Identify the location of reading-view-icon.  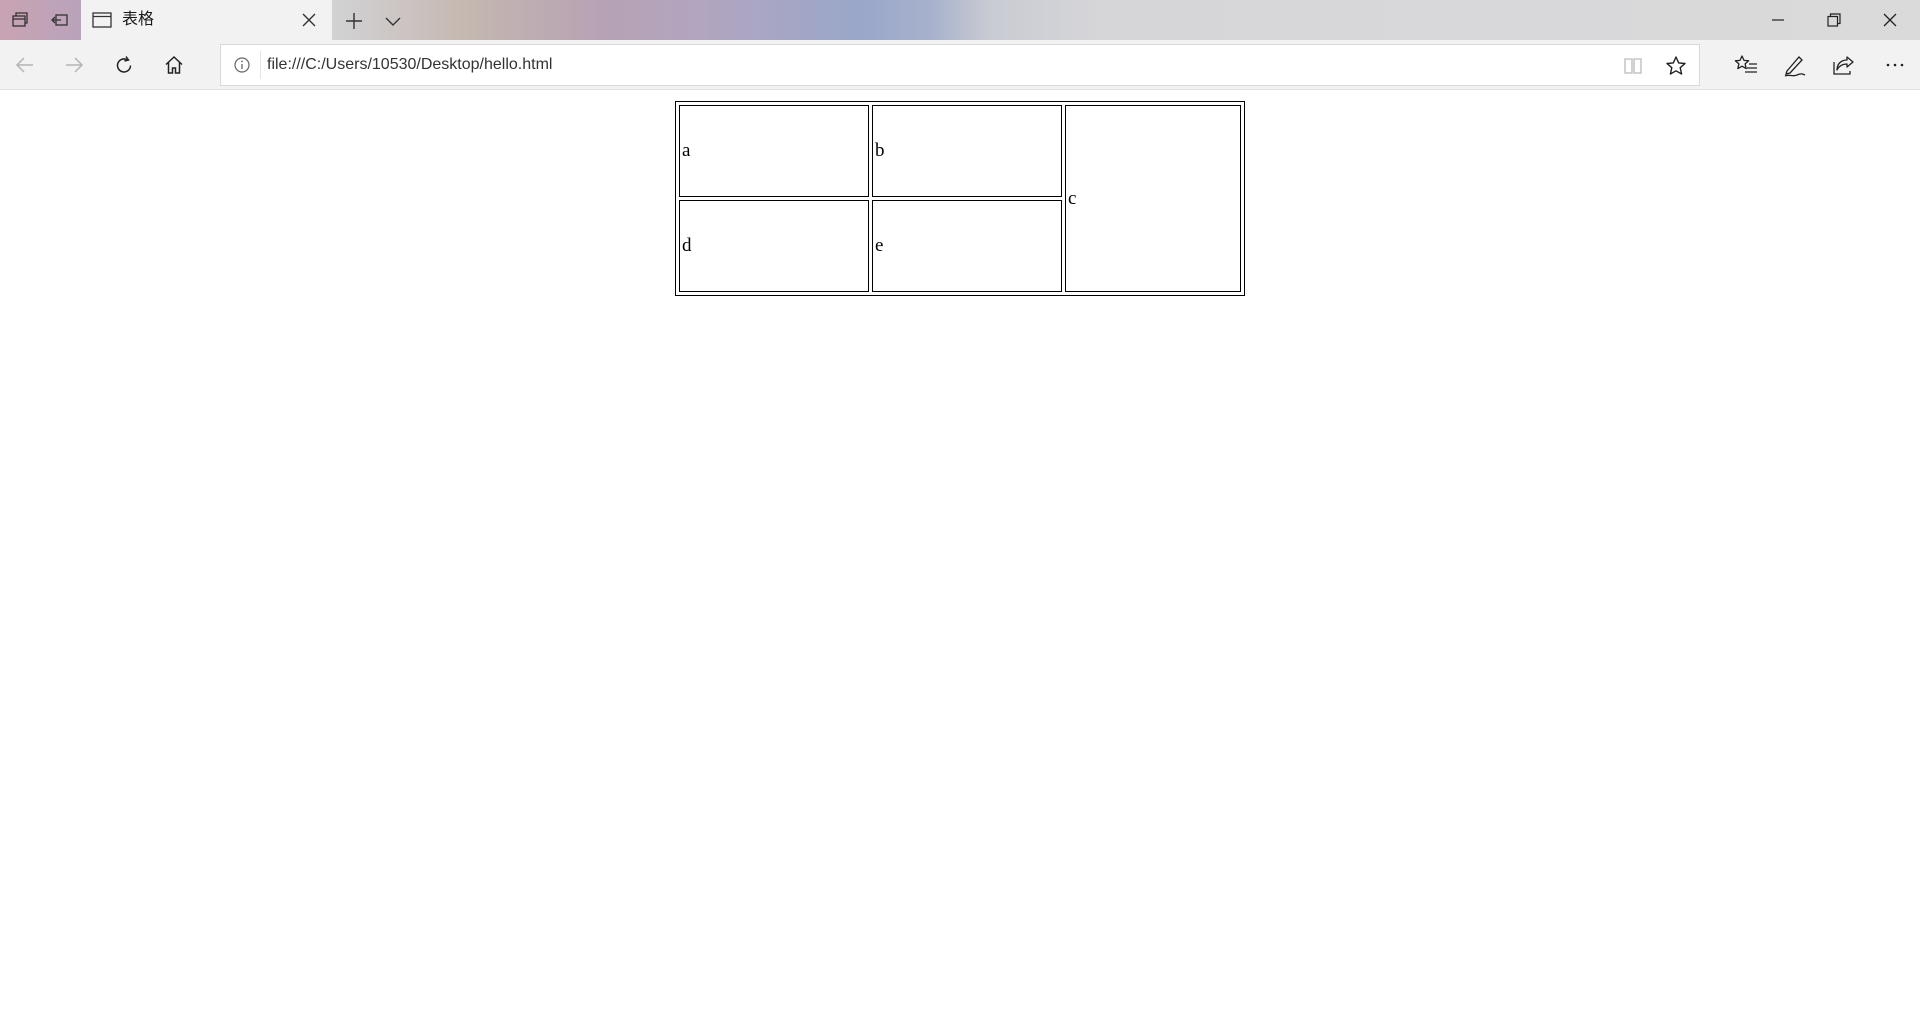
(1633, 66).